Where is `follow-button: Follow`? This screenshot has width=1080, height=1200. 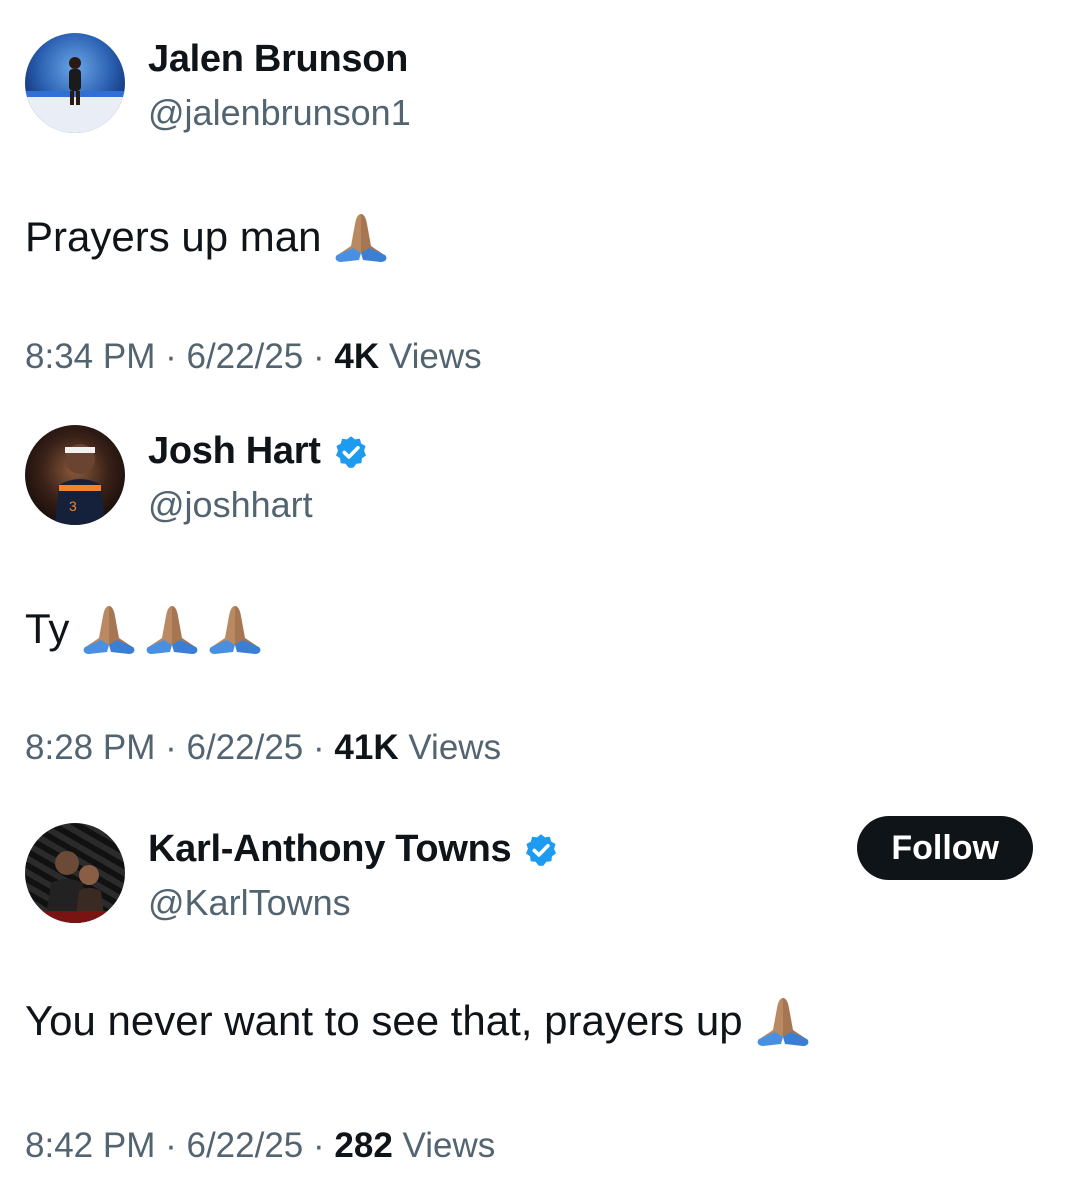 follow-button: Follow is located at coordinates (945, 848).